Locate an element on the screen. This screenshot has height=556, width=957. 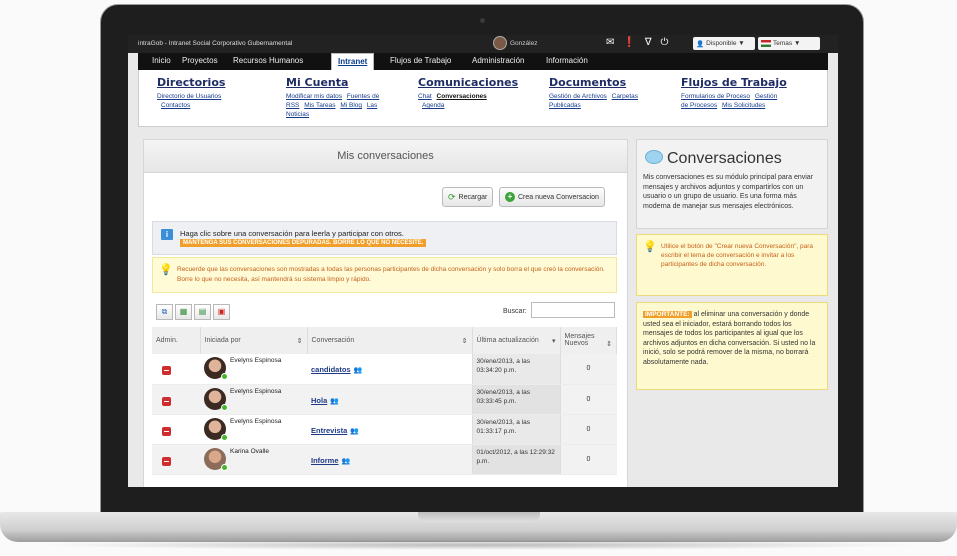
status-button: 👤 Disponible ▼ is located at coordinates (724, 43).